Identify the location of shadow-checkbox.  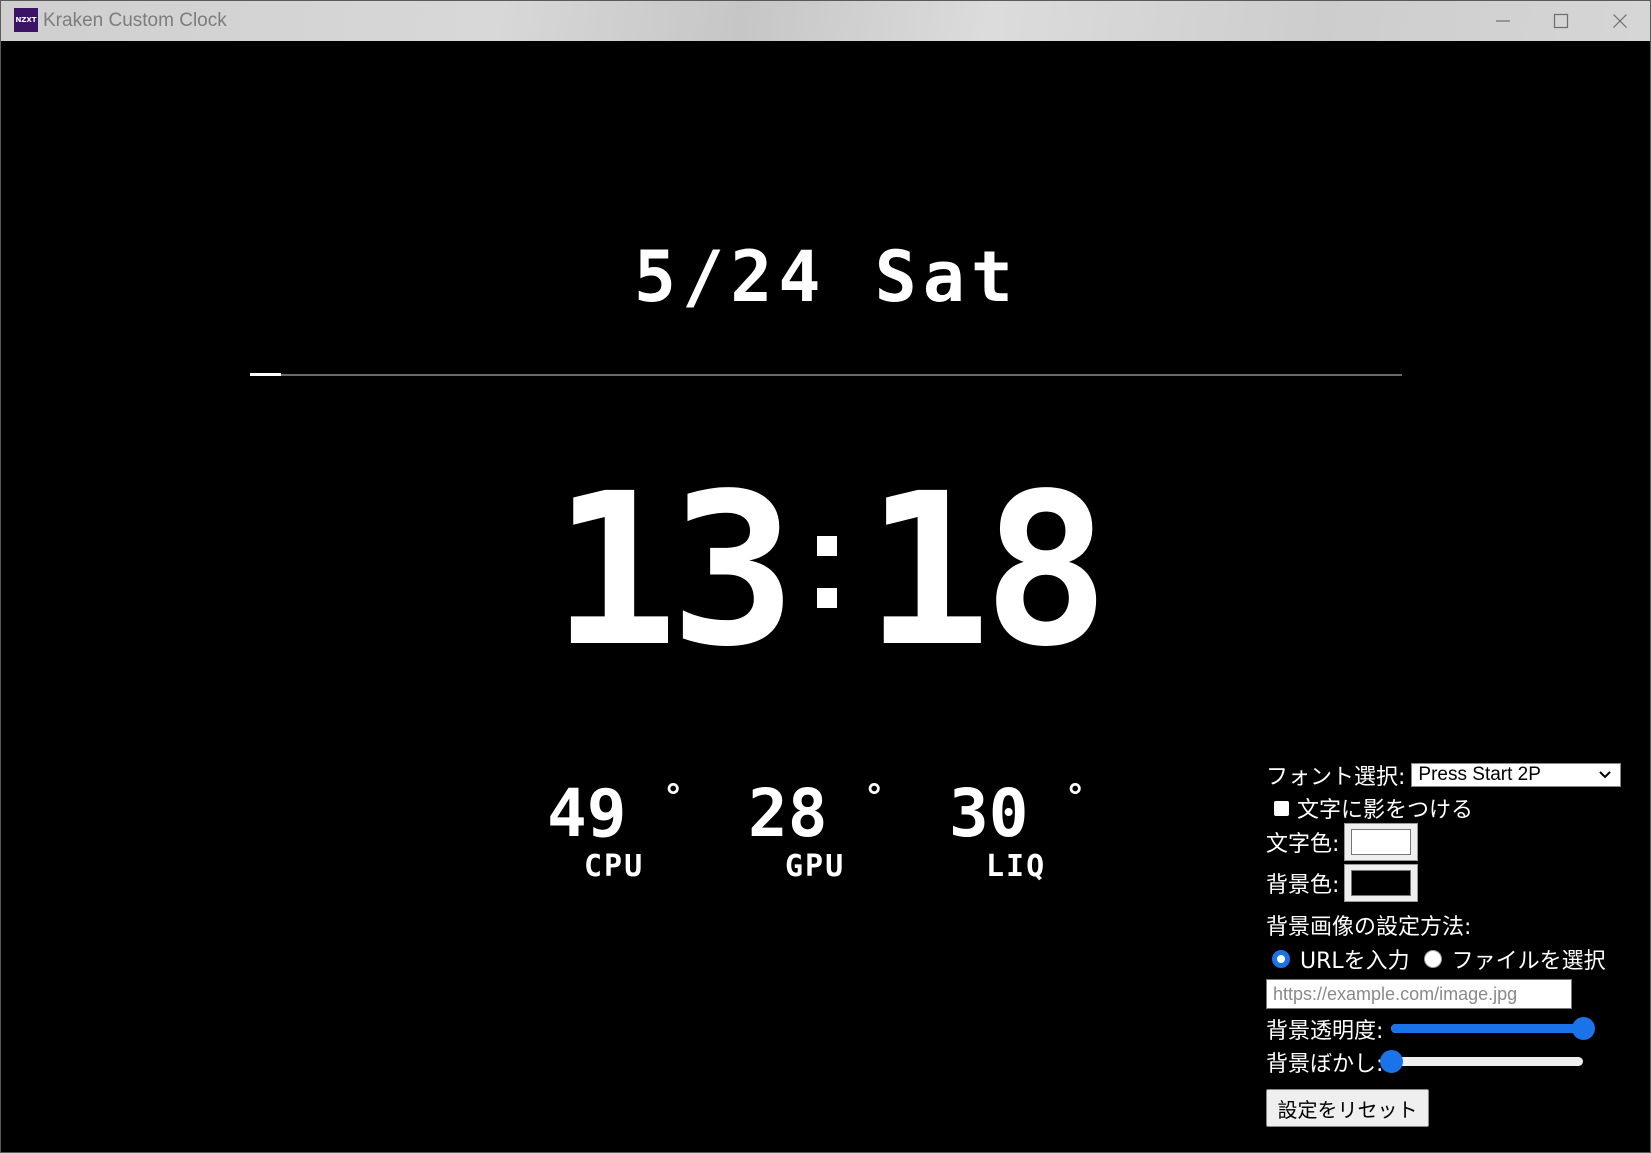
(1281, 808).